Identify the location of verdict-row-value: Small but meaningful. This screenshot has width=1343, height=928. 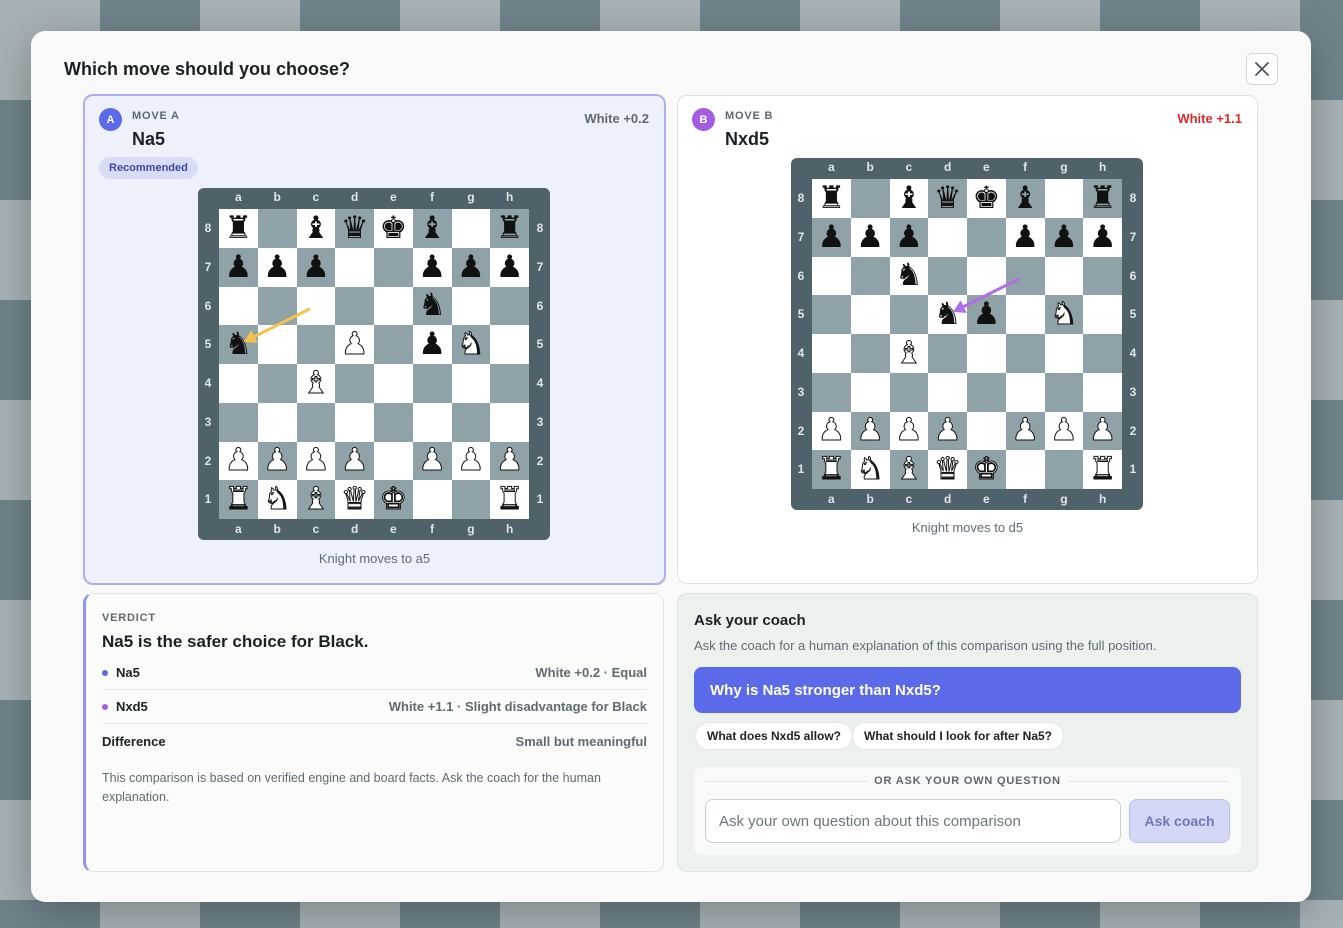
(581, 741).